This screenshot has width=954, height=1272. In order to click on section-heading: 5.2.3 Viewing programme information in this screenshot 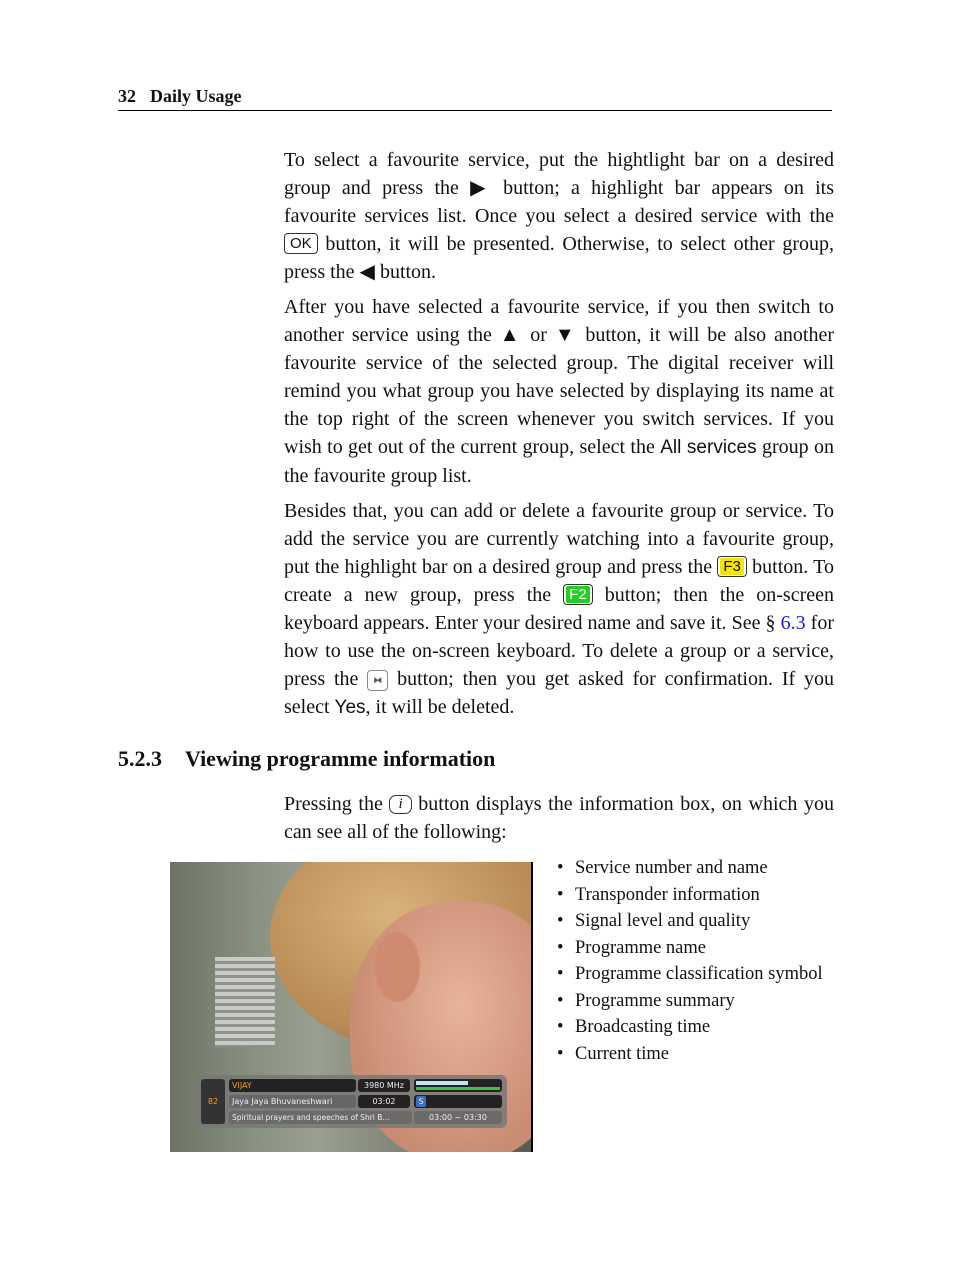, I will do `click(307, 758)`.